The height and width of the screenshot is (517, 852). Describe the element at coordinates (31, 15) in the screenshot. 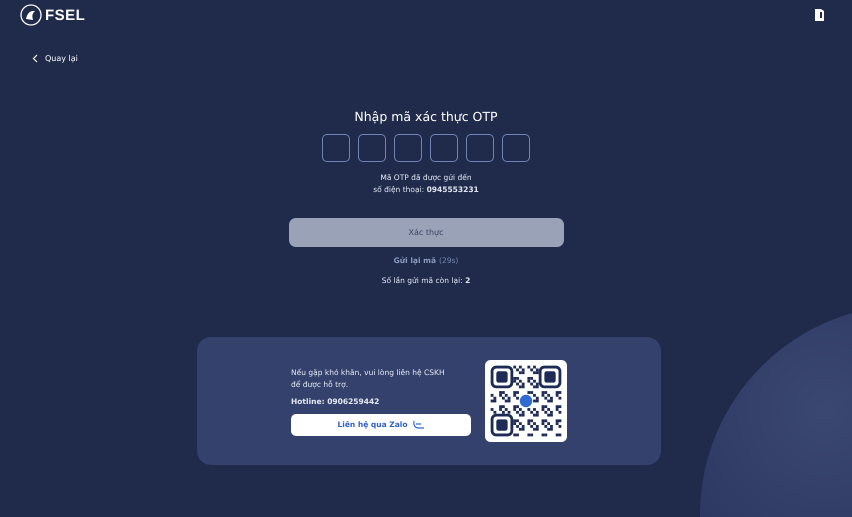

I see `logo-icon` at that location.